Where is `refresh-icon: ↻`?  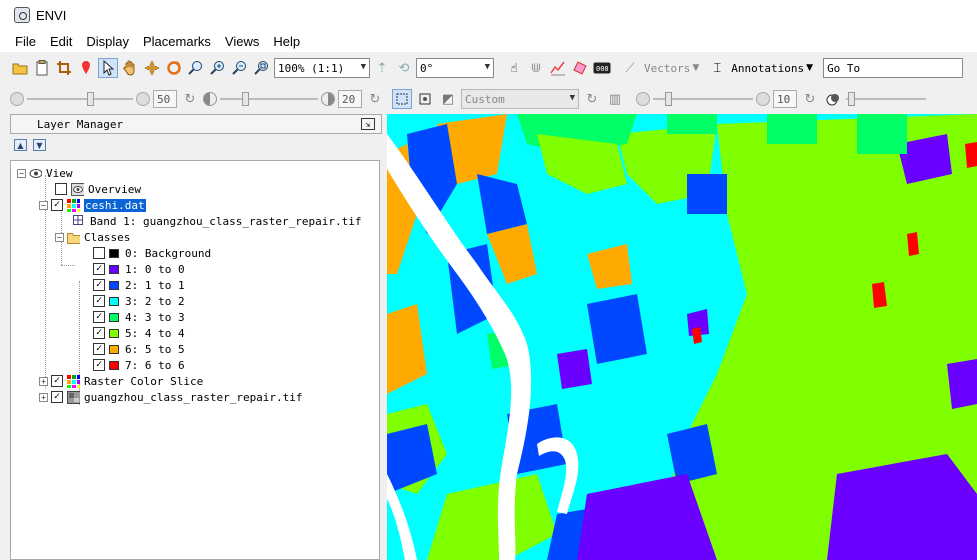
refresh-icon: ↻ is located at coordinates (592, 99).